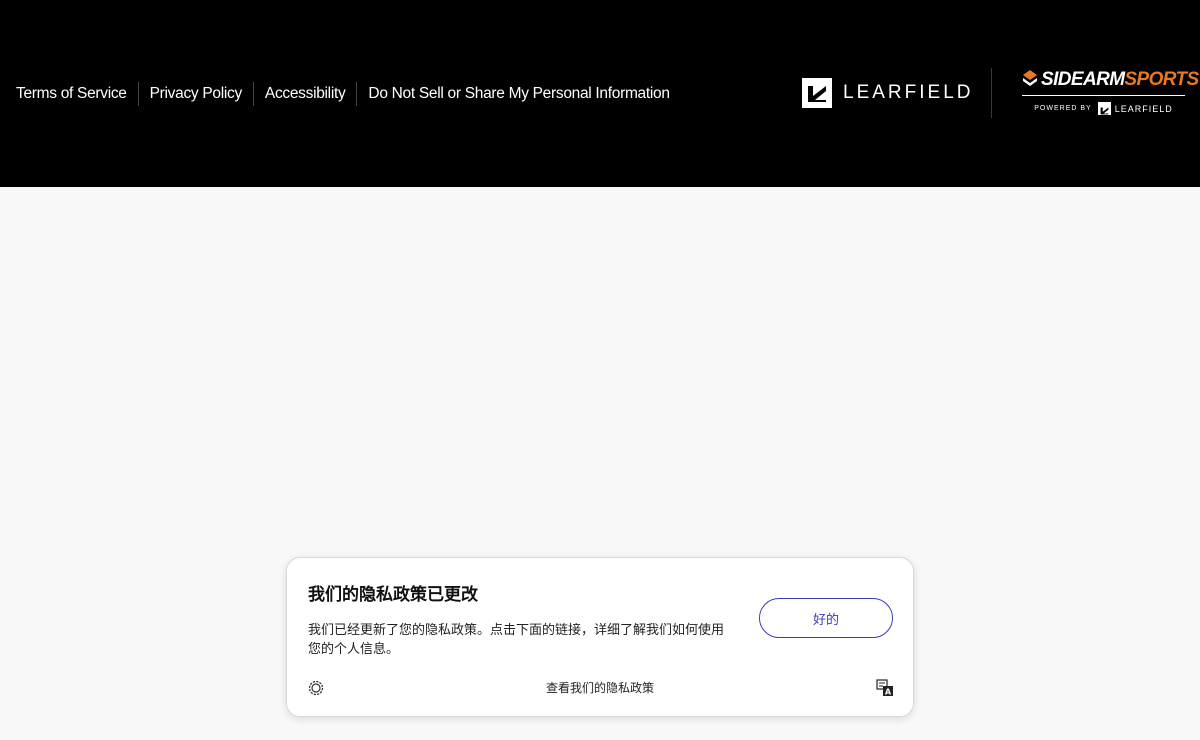  What do you see at coordinates (908, 92) in the screenshot?
I see `learfield-wordmark: LEARFIELD` at bounding box center [908, 92].